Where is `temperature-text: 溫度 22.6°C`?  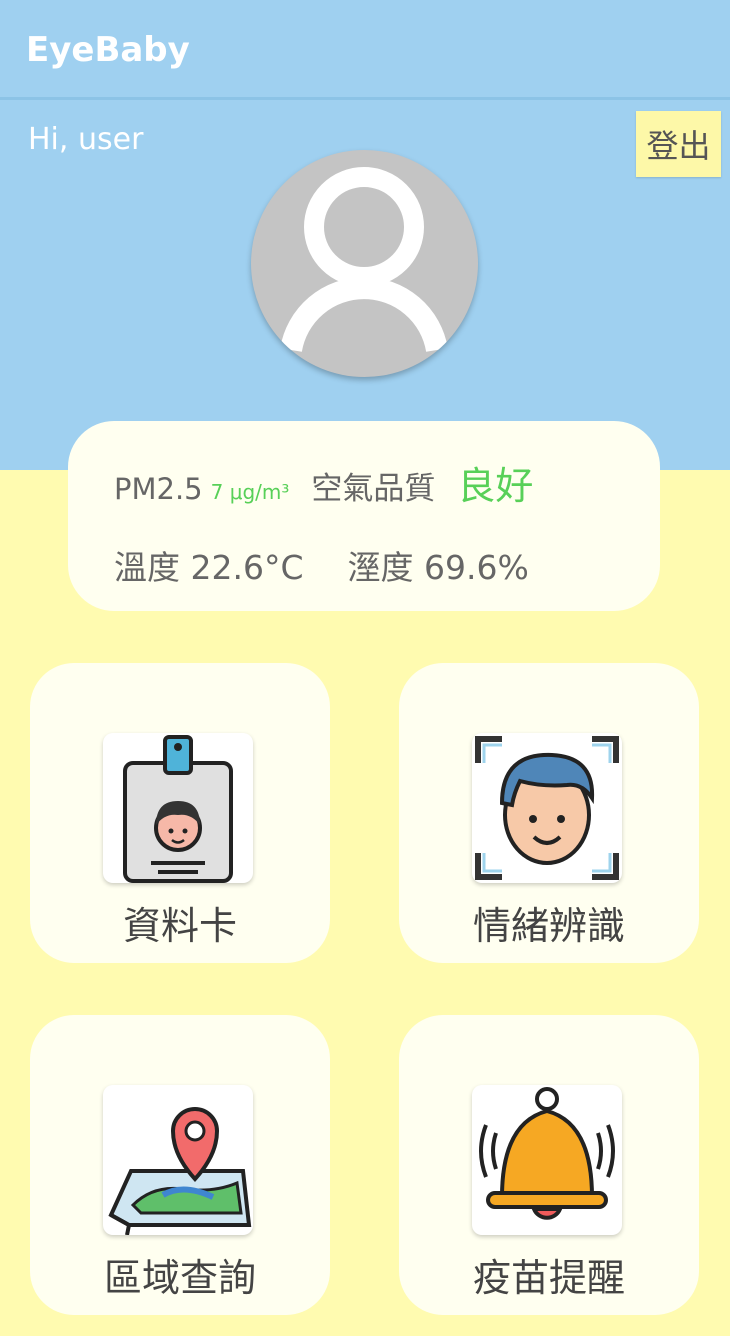
temperature-text: 溫度 22.6°C is located at coordinates (209, 567).